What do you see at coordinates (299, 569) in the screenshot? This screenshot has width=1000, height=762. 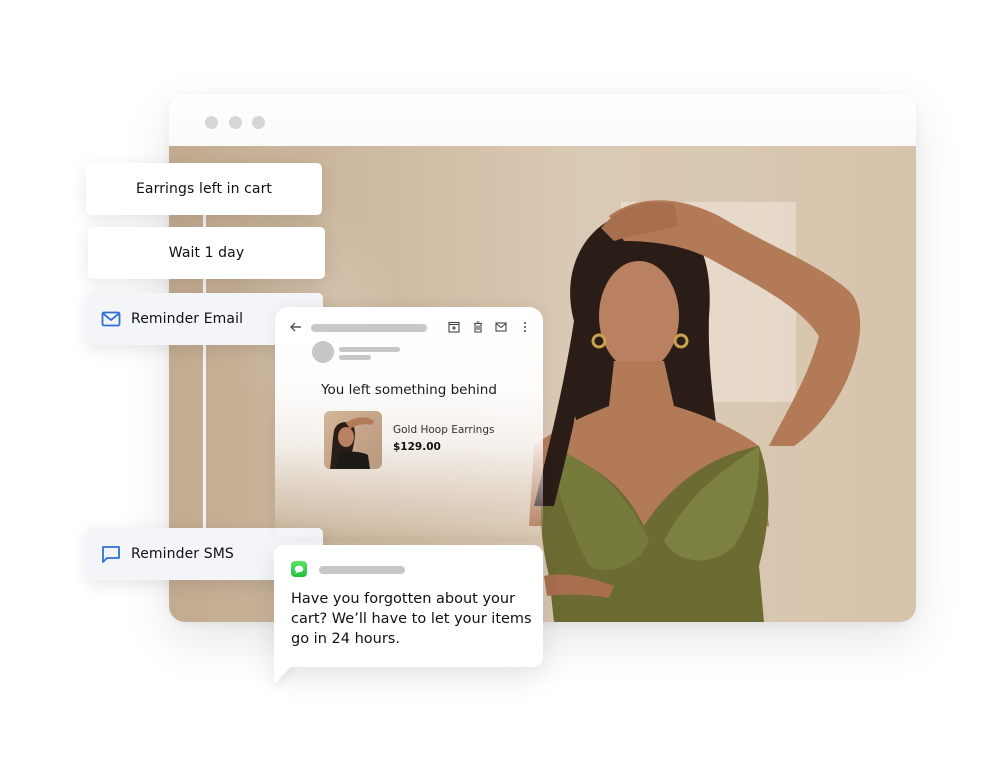 I see `messages-icon` at bounding box center [299, 569].